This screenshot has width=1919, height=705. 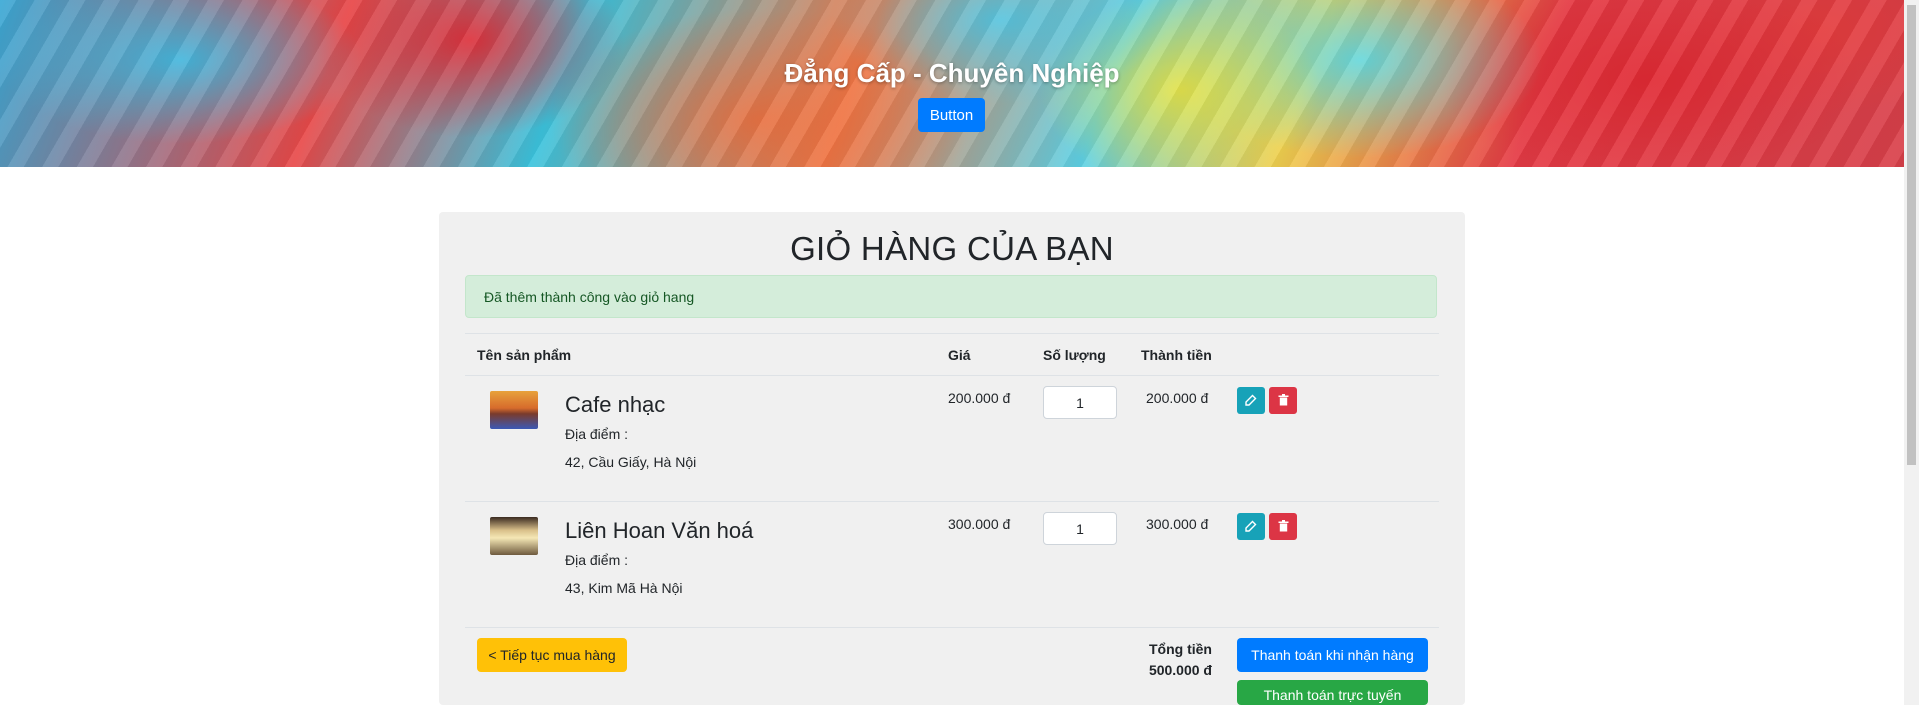 I want to click on pay-online-button: Thanh toán trực tuyến, so click(x=1332, y=692).